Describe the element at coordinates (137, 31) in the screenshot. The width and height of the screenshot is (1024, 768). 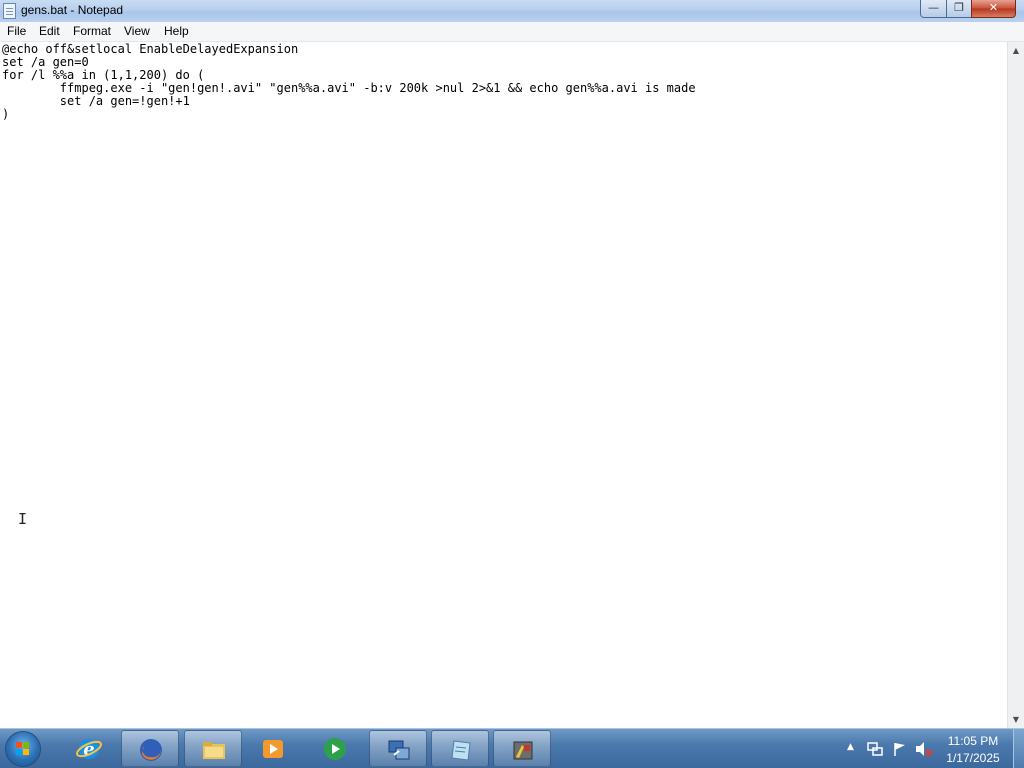
I see `menu-view: View` at that location.